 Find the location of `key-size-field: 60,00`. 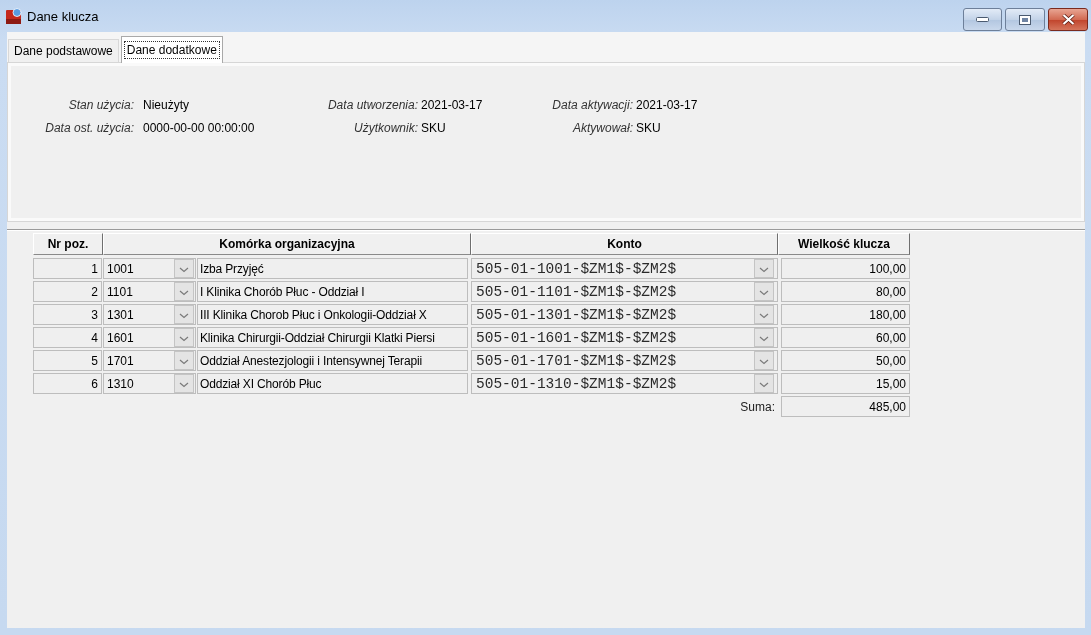

key-size-field: 60,00 is located at coordinates (845, 337).